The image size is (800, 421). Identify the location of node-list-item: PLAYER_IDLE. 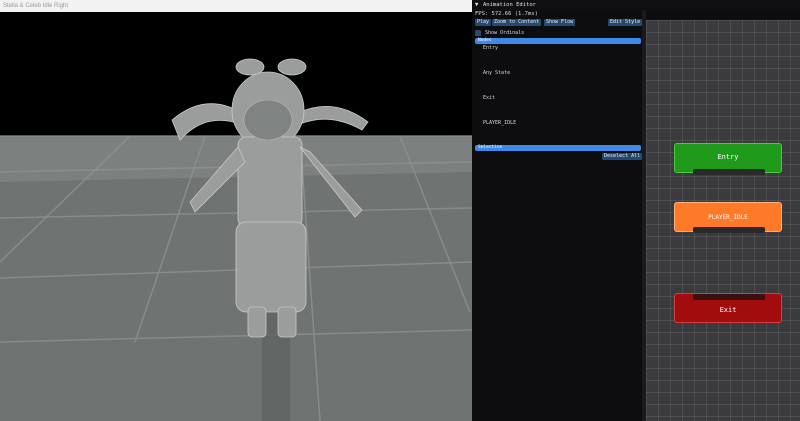
(499, 123).